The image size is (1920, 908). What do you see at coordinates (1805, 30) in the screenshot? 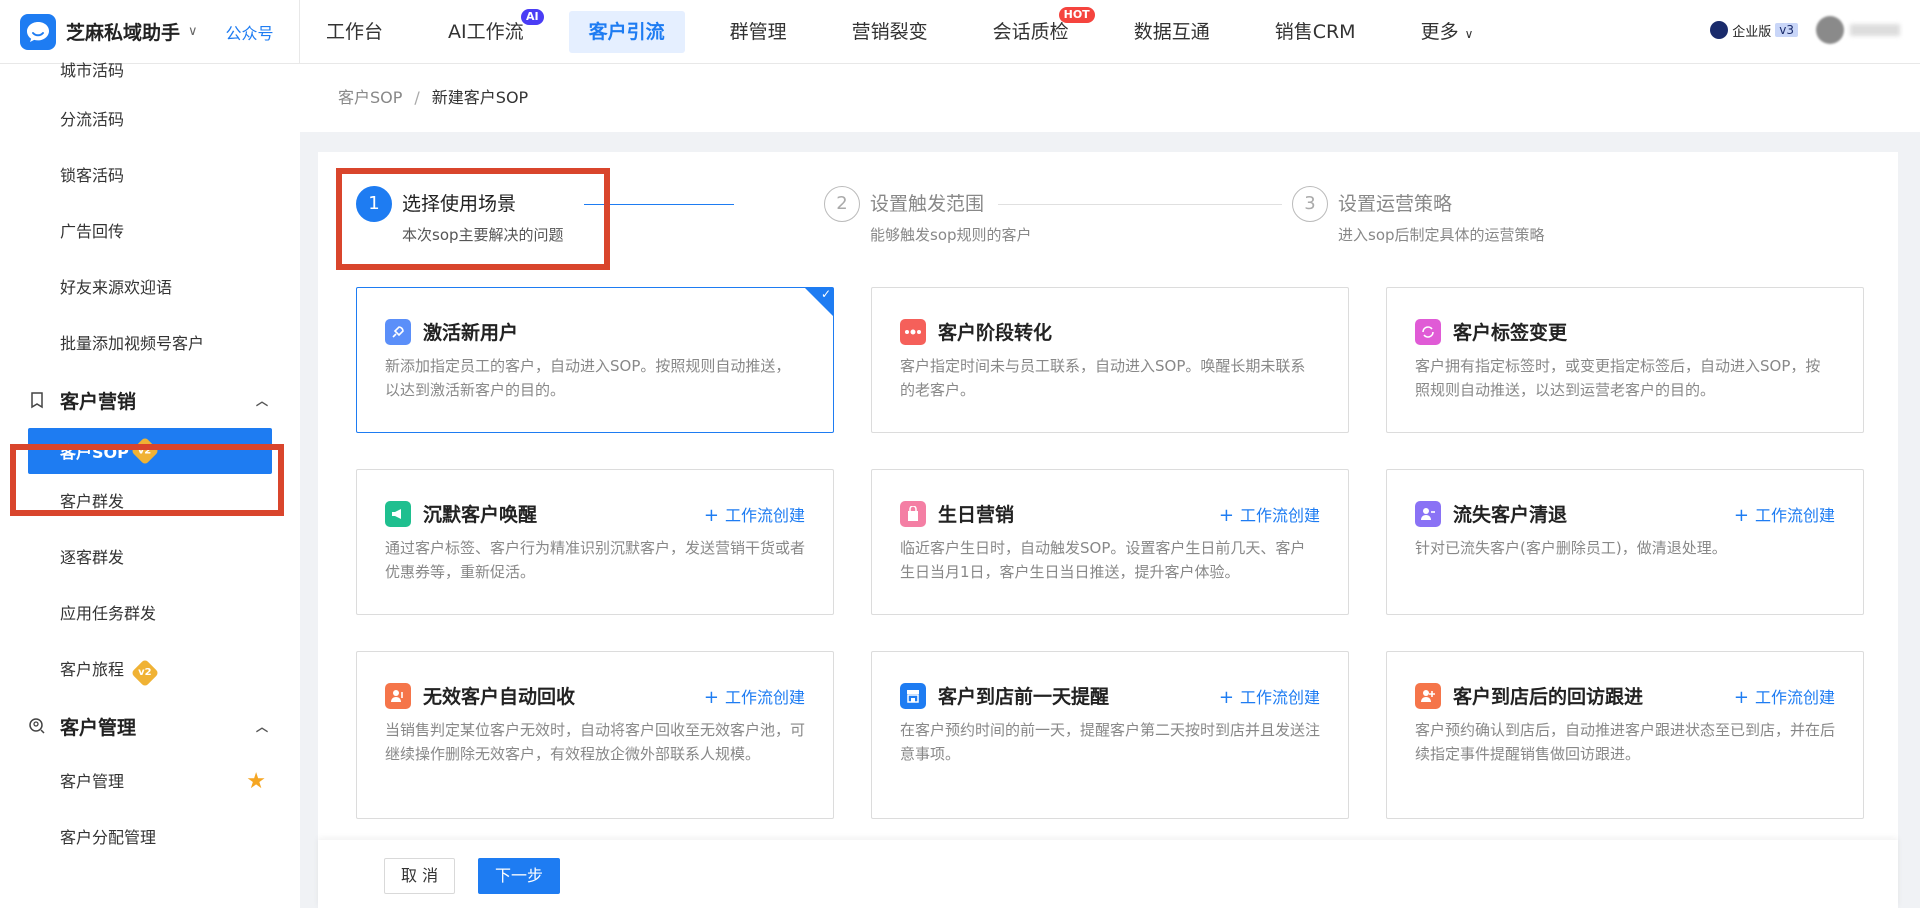
I see `account-area: 企业版 v3` at bounding box center [1805, 30].